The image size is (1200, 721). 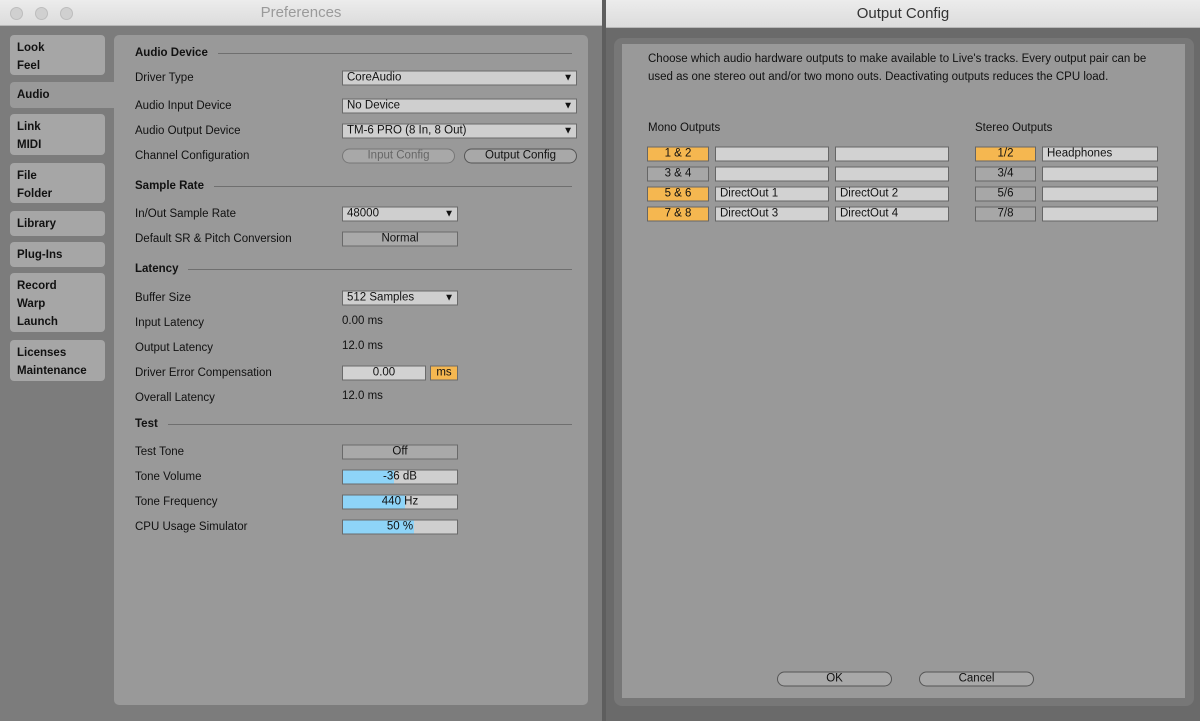 What do you see at coordinates (353, 186) in the screenshot?
I see `section-sample-rate: Sample Rate` at bounding box center [353, 186].